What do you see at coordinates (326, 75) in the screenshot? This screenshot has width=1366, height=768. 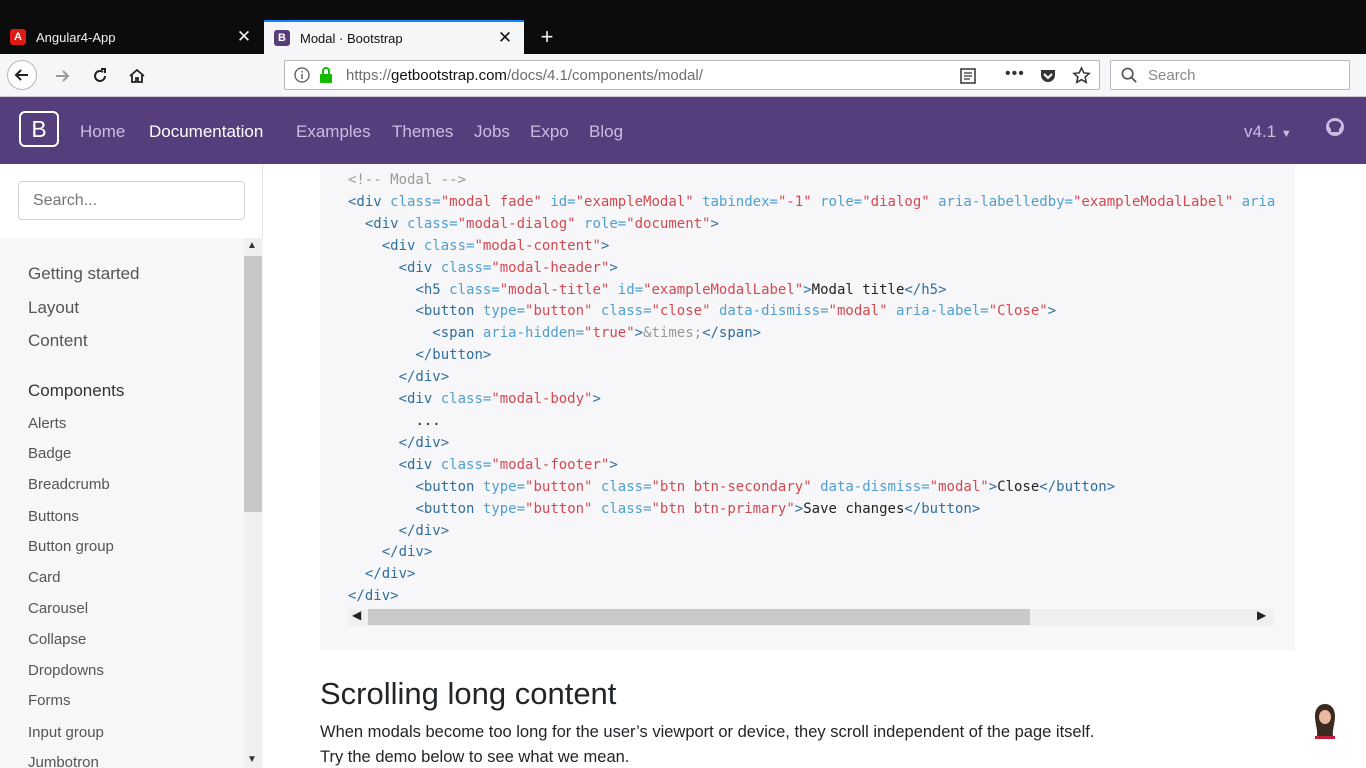 I see `lock-icon` at bounding box center [326, 75].